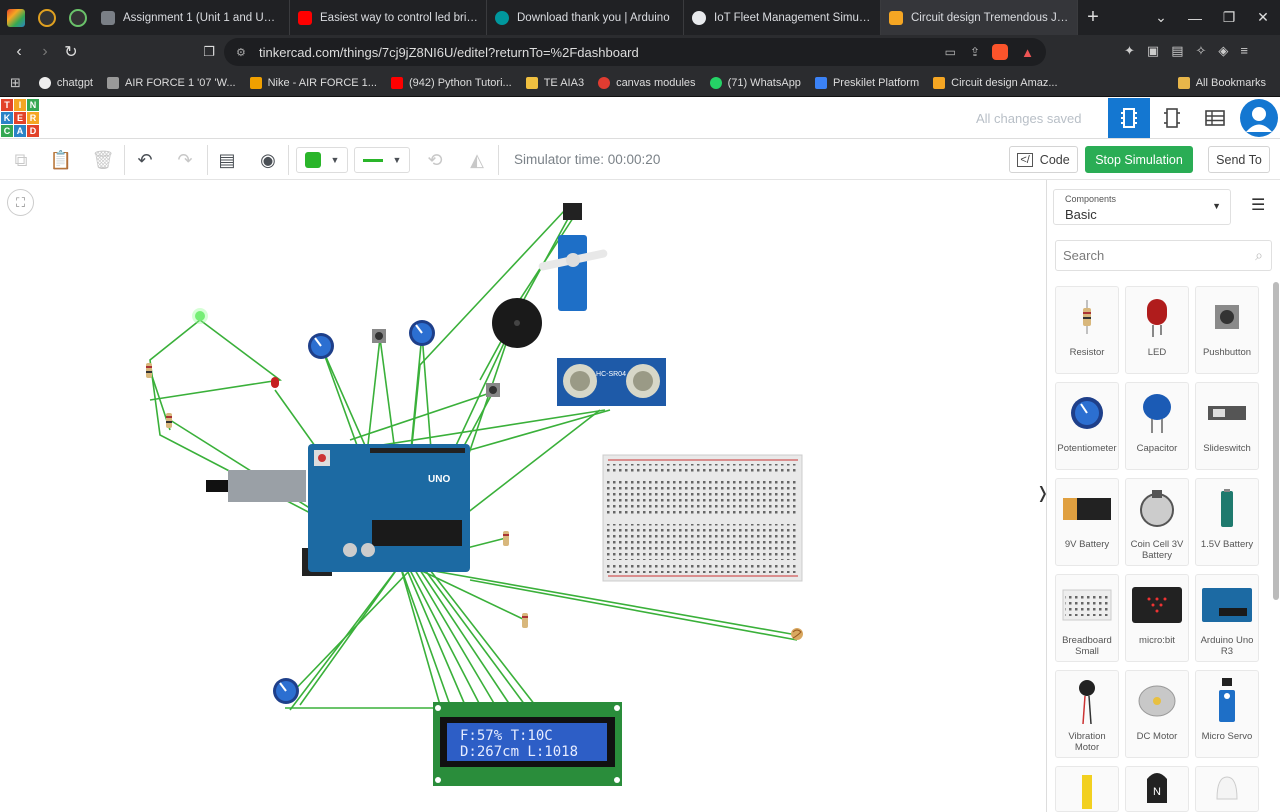 This screenshot has width=1280, height=812. Describe the element at coordinates (1227, 522) in the screenshot. I see `component-1-5v-battery: 1.5V Battery` at that location.